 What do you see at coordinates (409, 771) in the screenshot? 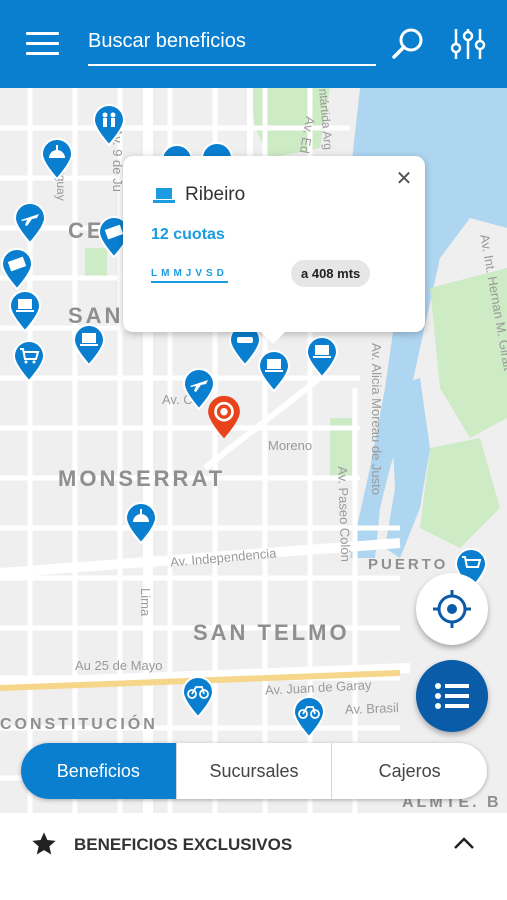
I see `tab-cajeros: Cajeros` at bounding box center [409, 771].